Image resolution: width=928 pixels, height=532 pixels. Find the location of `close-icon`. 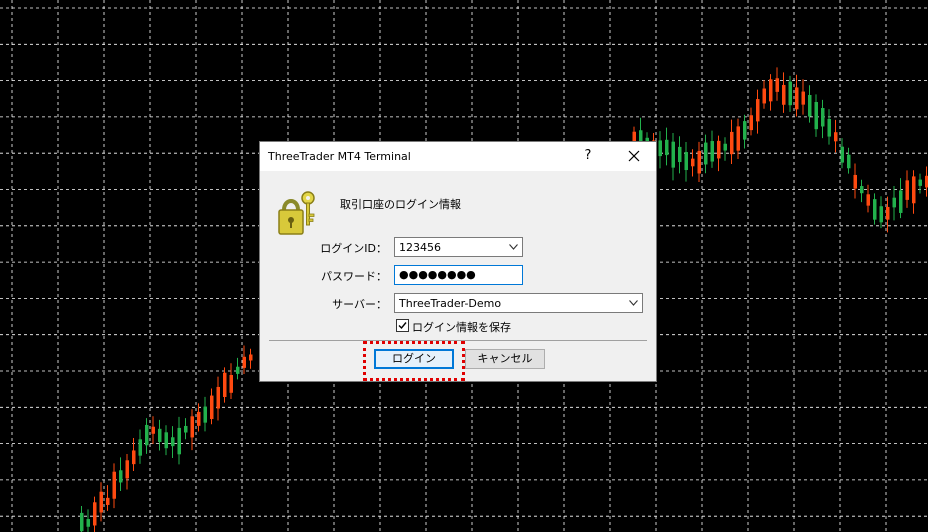

close-icon is located at coordinates (634, 156).